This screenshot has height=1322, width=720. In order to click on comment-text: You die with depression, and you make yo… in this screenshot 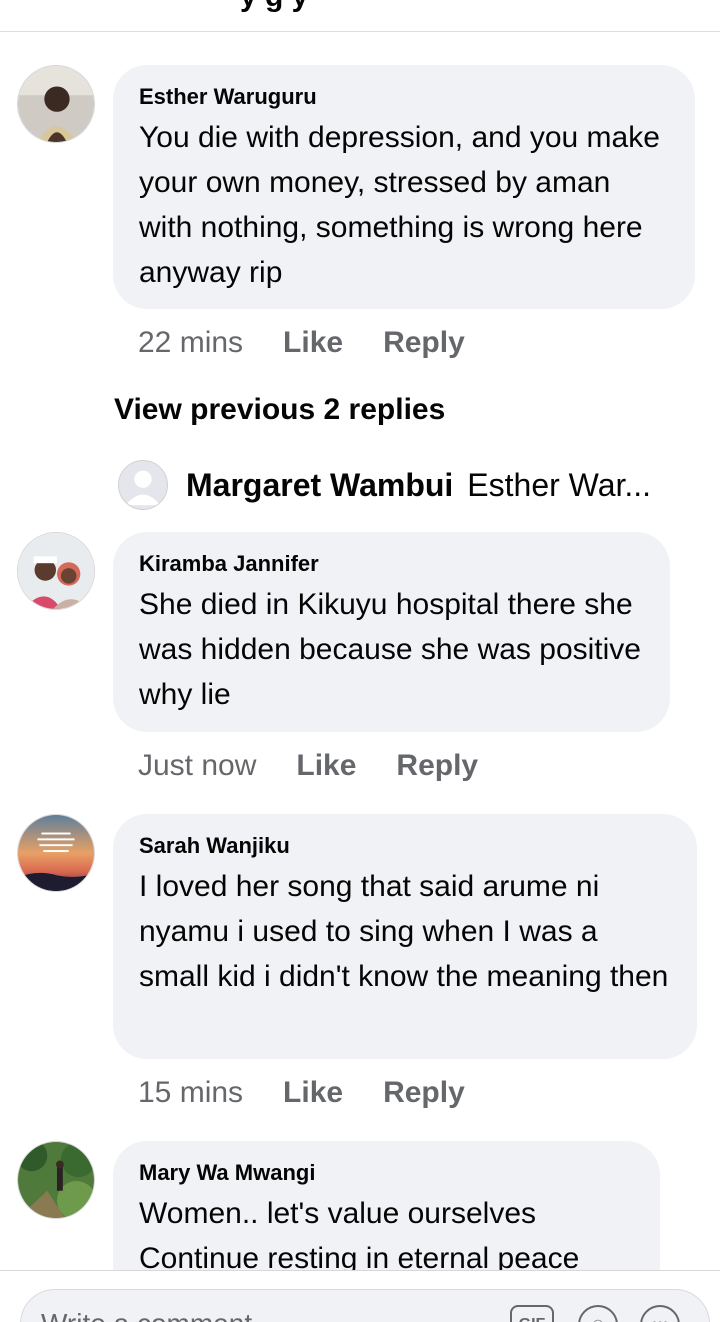, I will do `click(399, 205)`.